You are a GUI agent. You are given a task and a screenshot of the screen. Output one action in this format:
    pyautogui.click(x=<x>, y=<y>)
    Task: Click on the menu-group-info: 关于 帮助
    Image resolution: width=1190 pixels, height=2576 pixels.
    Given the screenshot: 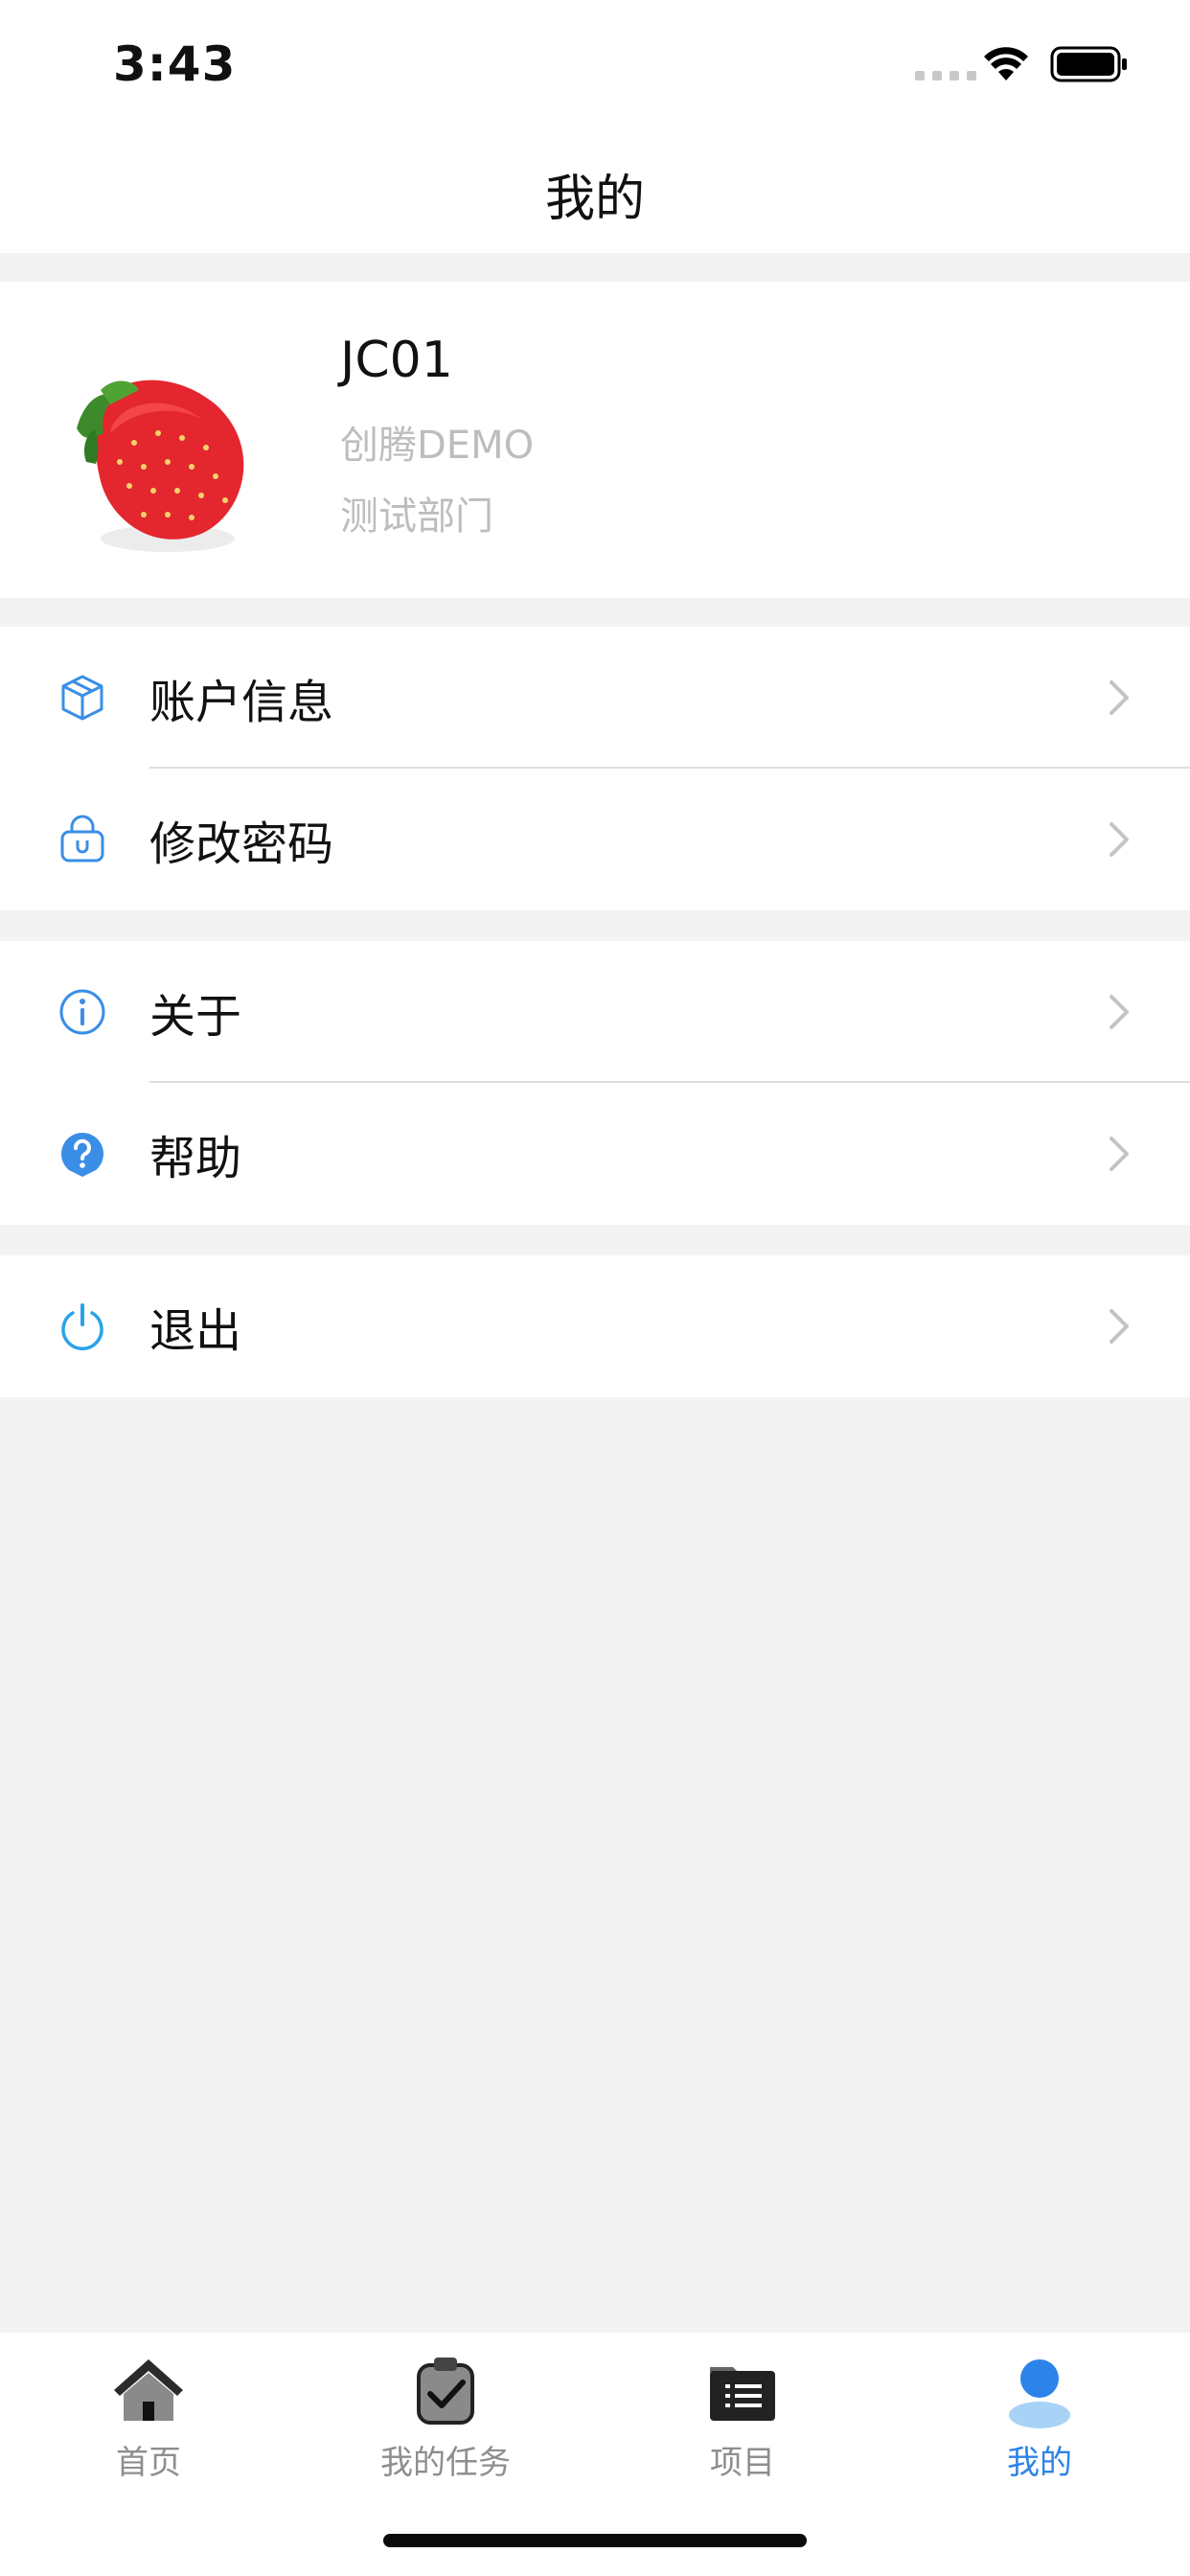 What is the action you would take?
    pyautogui.click(x=595, y=1083)
    